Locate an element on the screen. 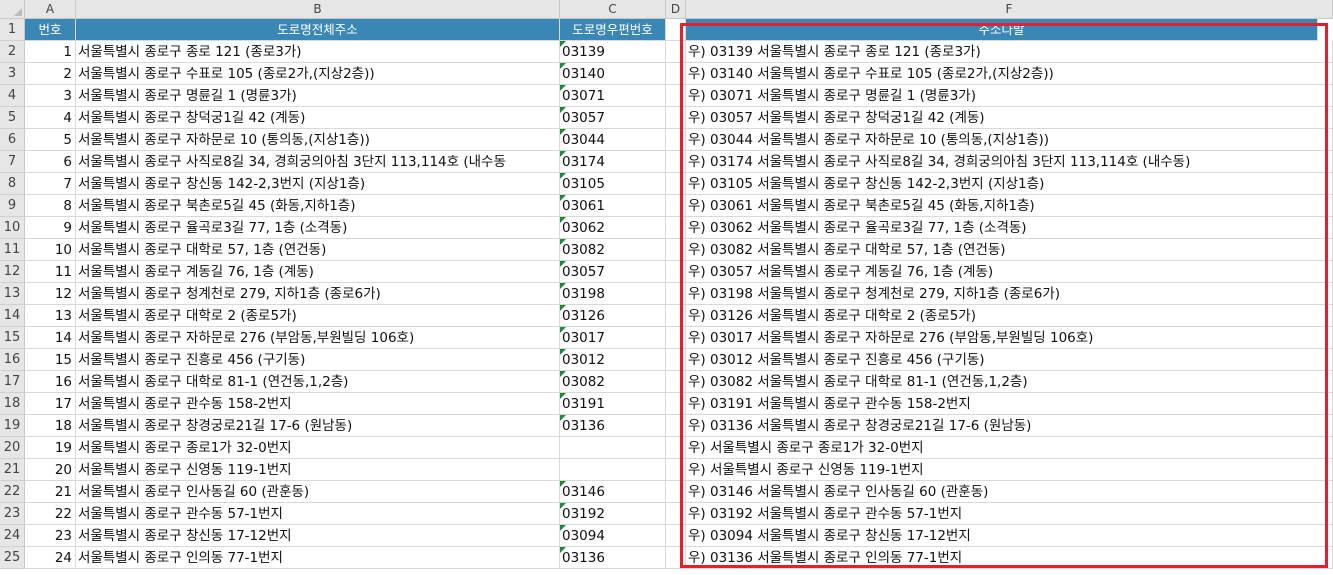  cell-full-address: 서울특별시 종로구 관수동 158-2번지 is located at coordinates (318, 404).